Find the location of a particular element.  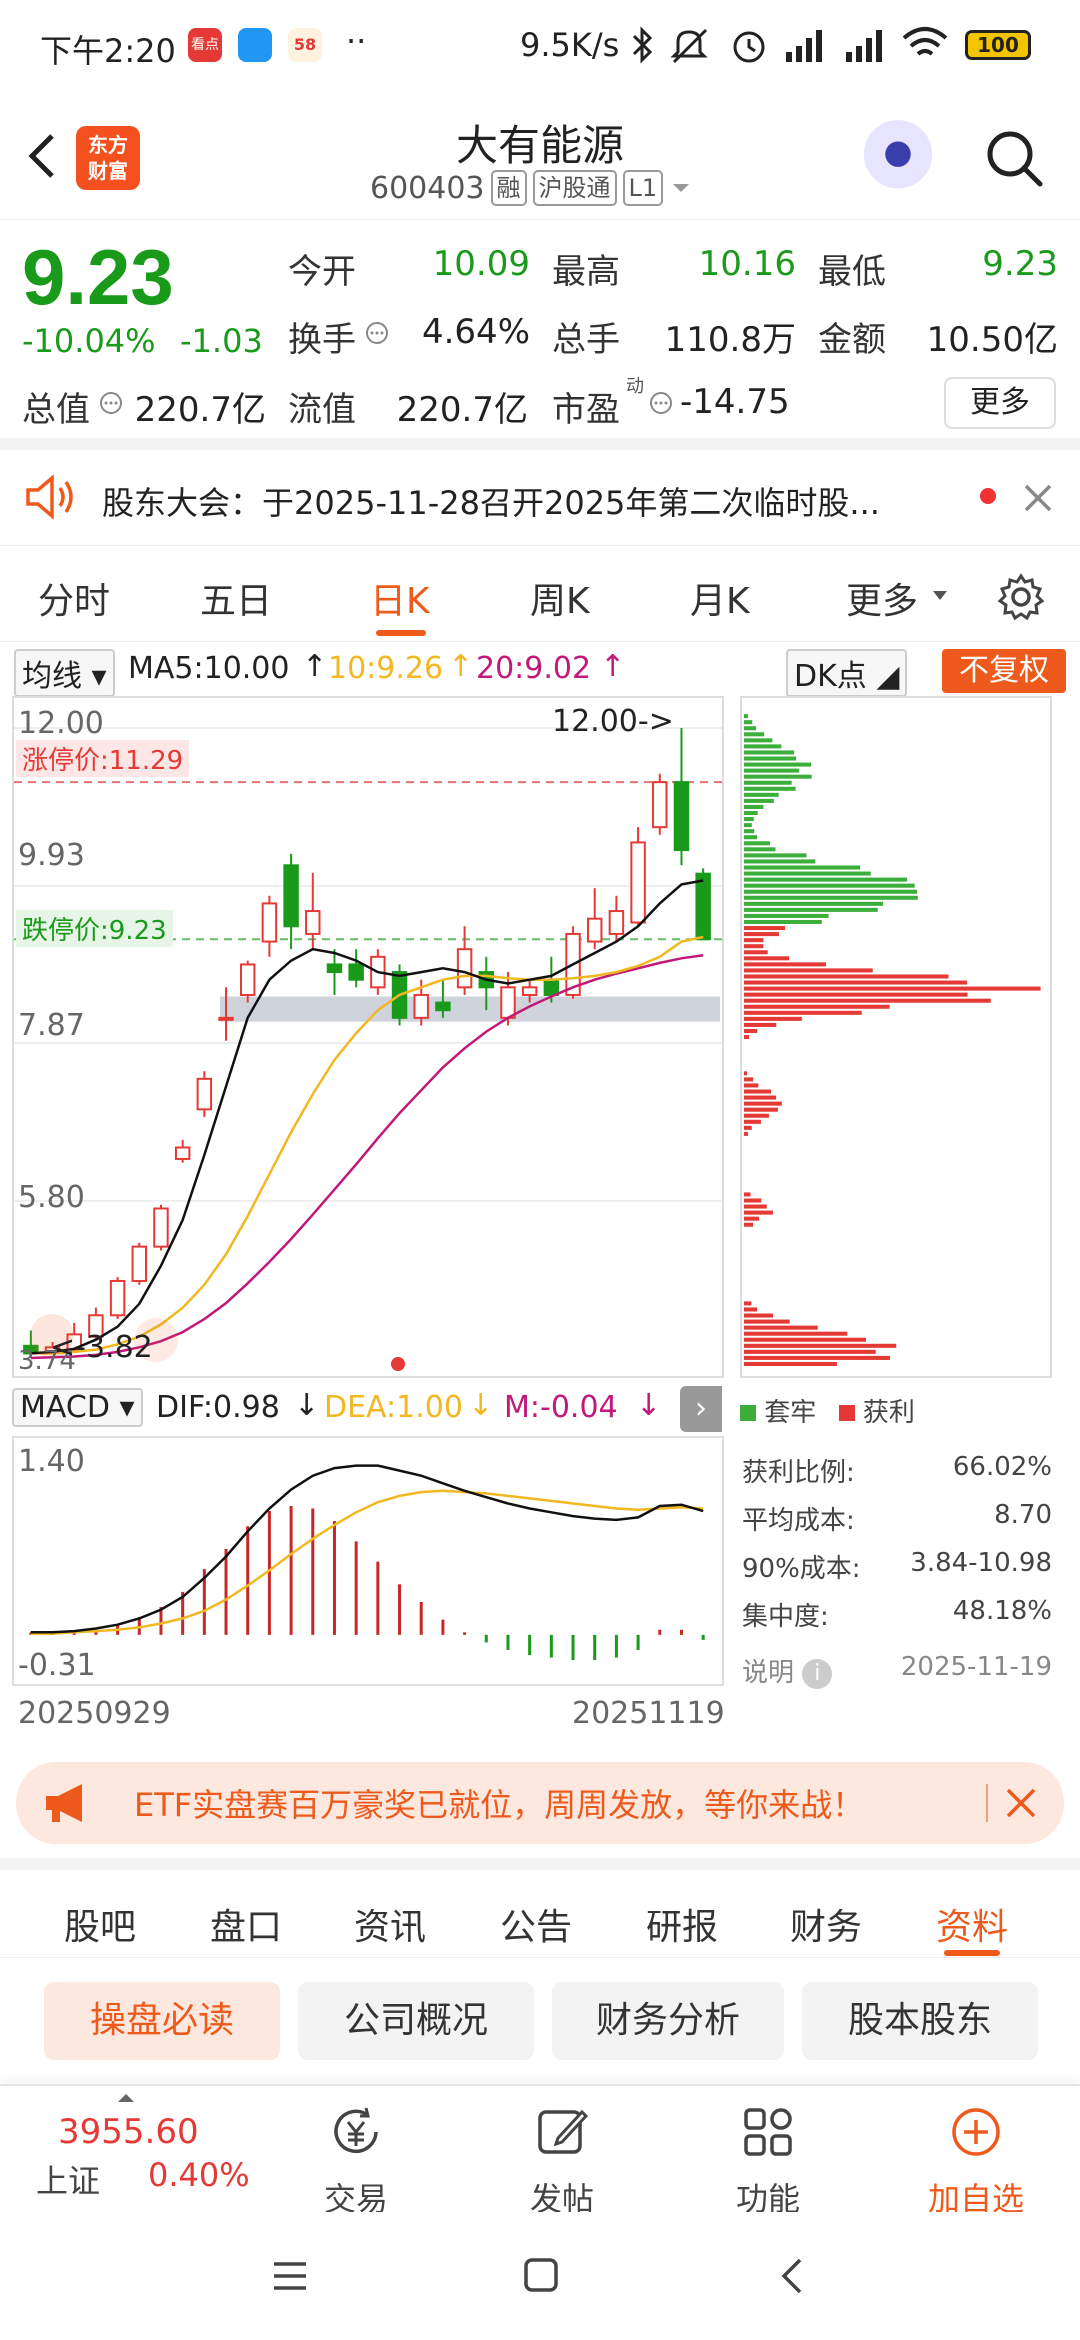

expand-panel-chevron-icon: › is located at coordinates (701, 1409).